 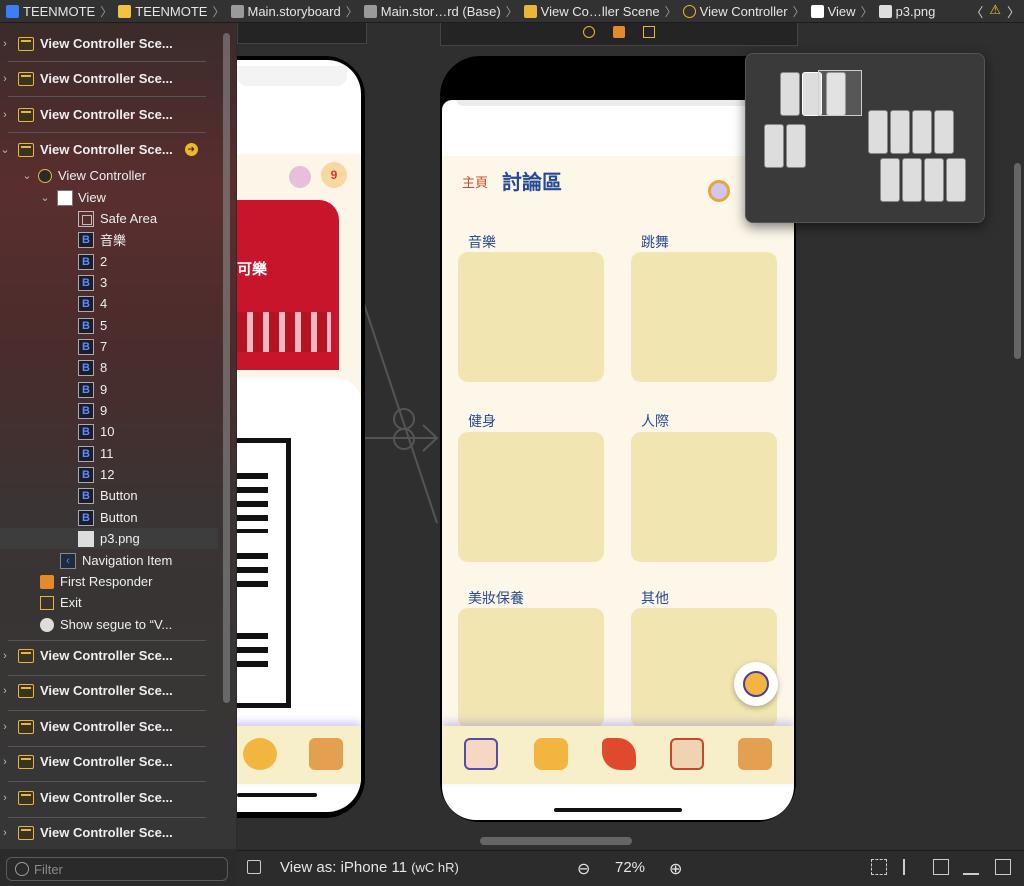 What do you see at coordinates (687, 754) in the screenshot?
I see `video-cards-icon` at bounding box center [687, 754].